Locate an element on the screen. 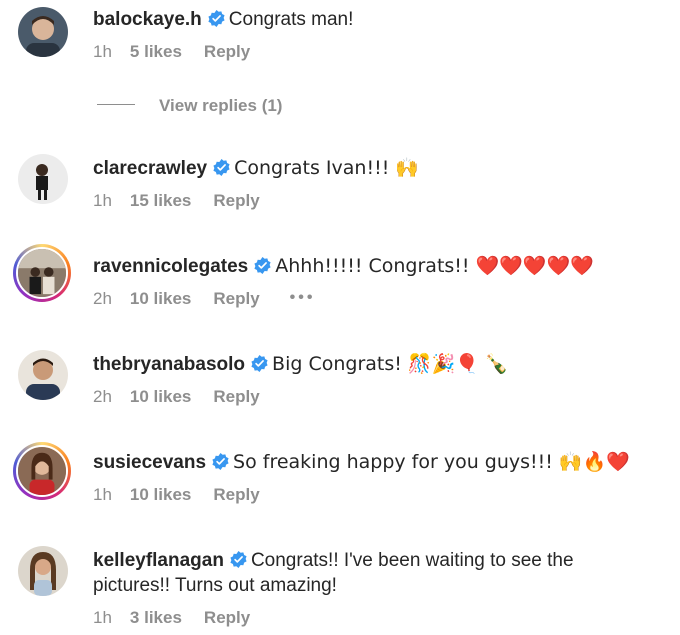 This screenshot has height=635, width=680. comment-body: Congrats man! is located at coordinates (291, 19).